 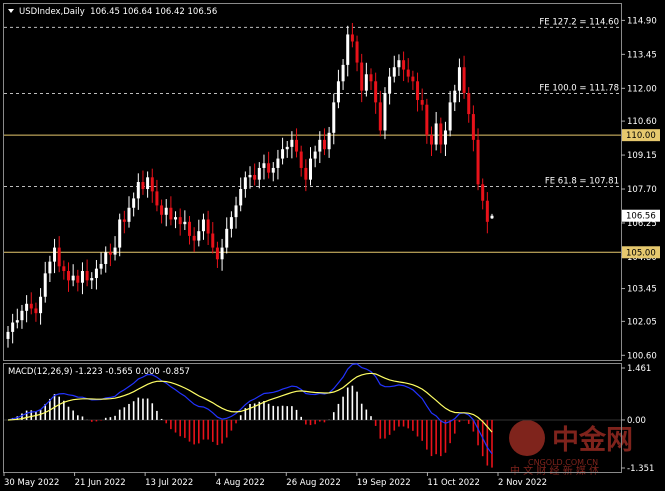 I want to click on price-tick-label: 112.00, so click(x=642, y=89).